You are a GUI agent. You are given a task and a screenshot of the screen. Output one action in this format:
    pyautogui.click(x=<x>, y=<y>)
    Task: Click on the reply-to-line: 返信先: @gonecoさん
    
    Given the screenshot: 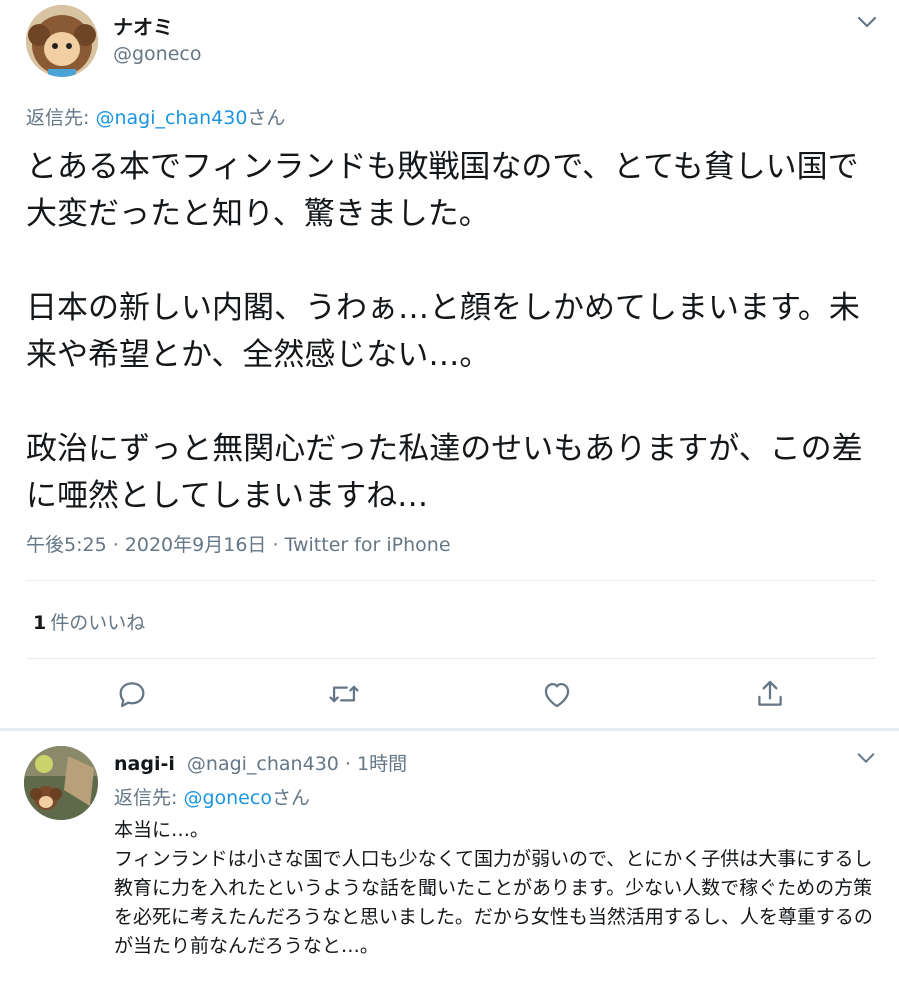 What is the action you would take?
    pyautogui.click(x=212, y=796)
    